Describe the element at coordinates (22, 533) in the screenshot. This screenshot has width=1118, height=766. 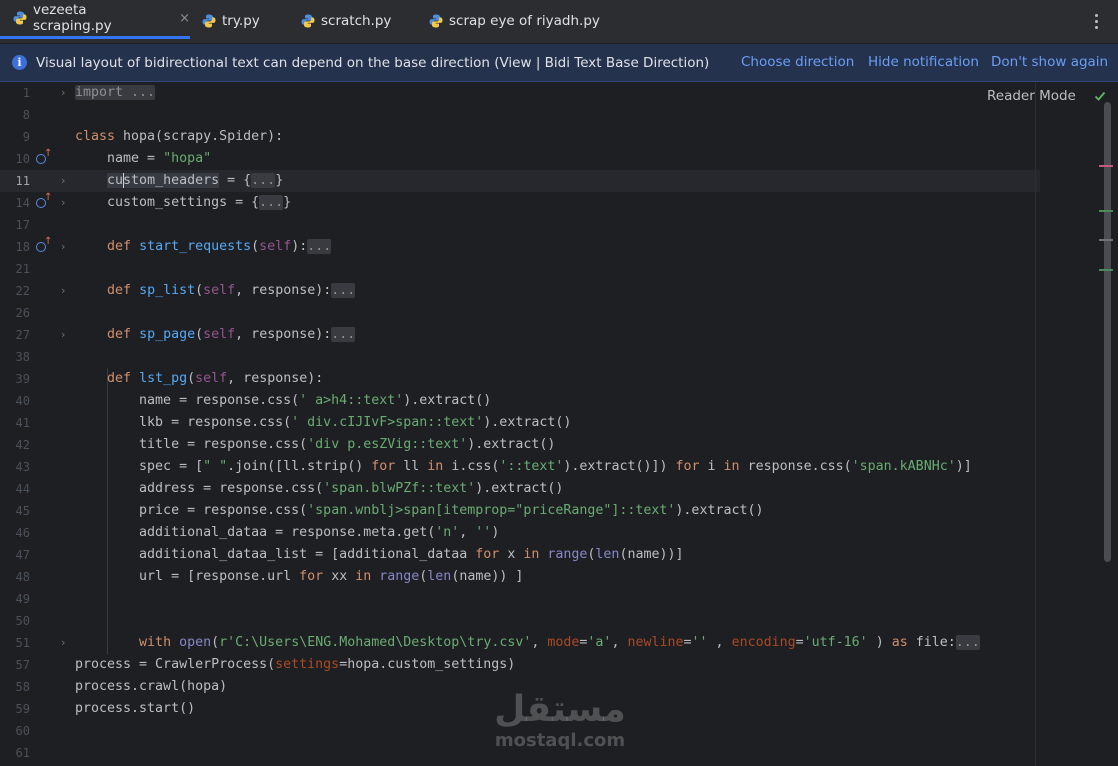
I see `line-number: 46` at that location.